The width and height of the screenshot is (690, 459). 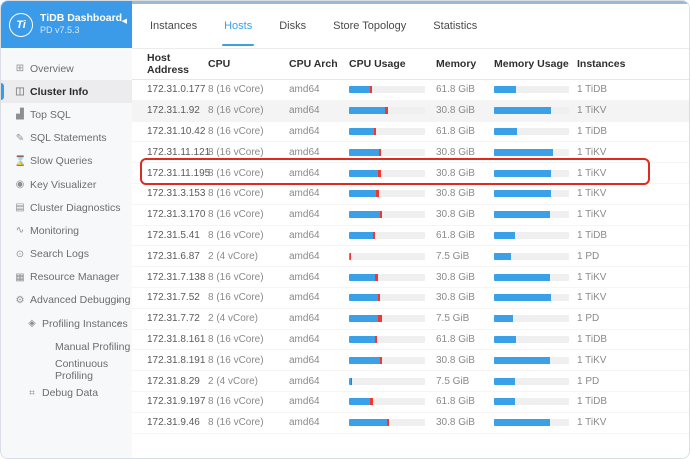 I want to click on cell-host-address: 172.31.7.138, so click(x=176, y=277).